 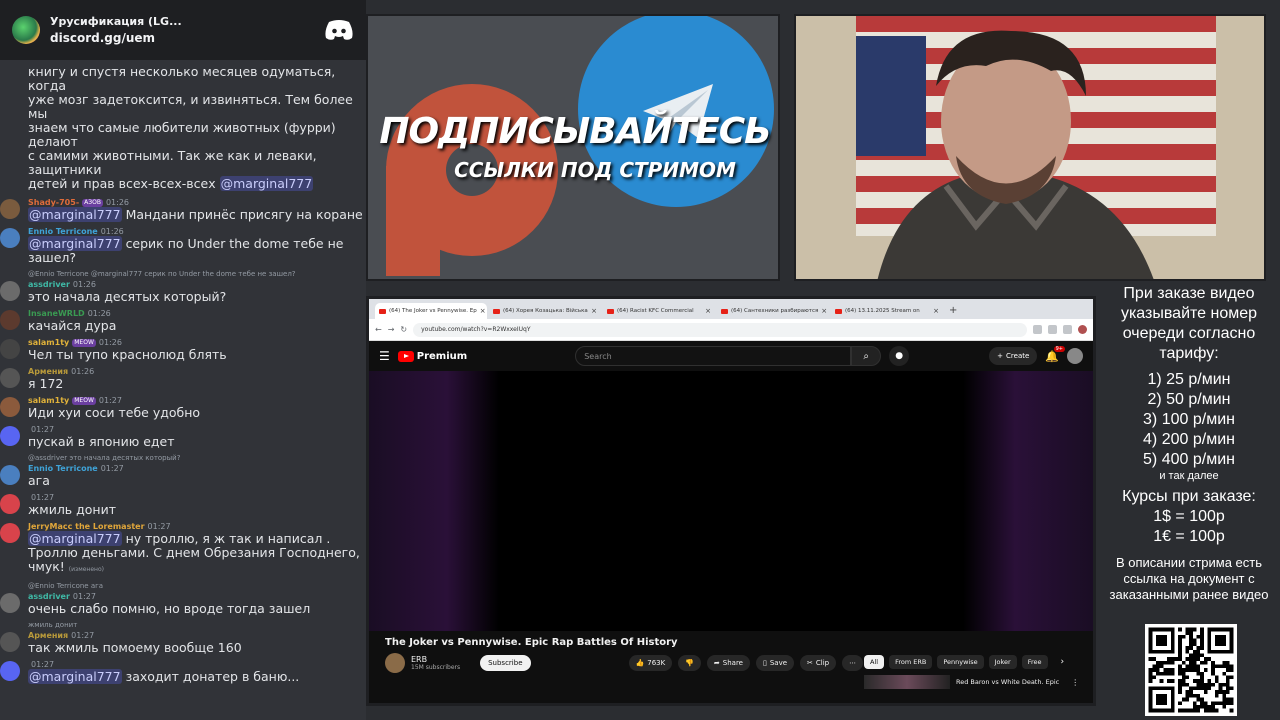 I want to click on recommended-title: Red Baron vs White Death. Epic, so click(x=1007, y=682).